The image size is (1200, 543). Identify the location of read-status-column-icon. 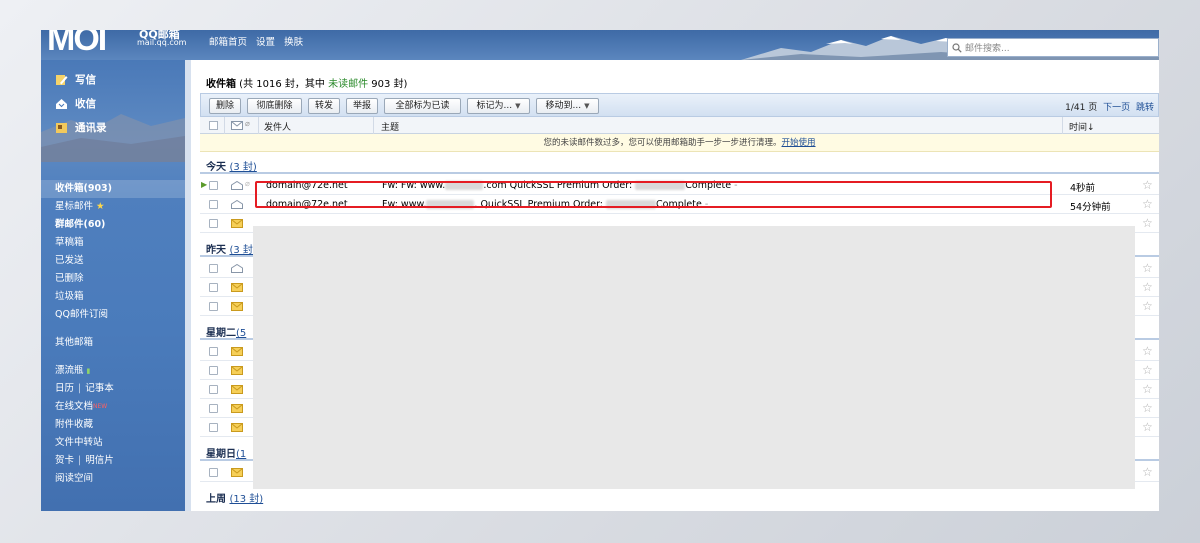
(237, 125).